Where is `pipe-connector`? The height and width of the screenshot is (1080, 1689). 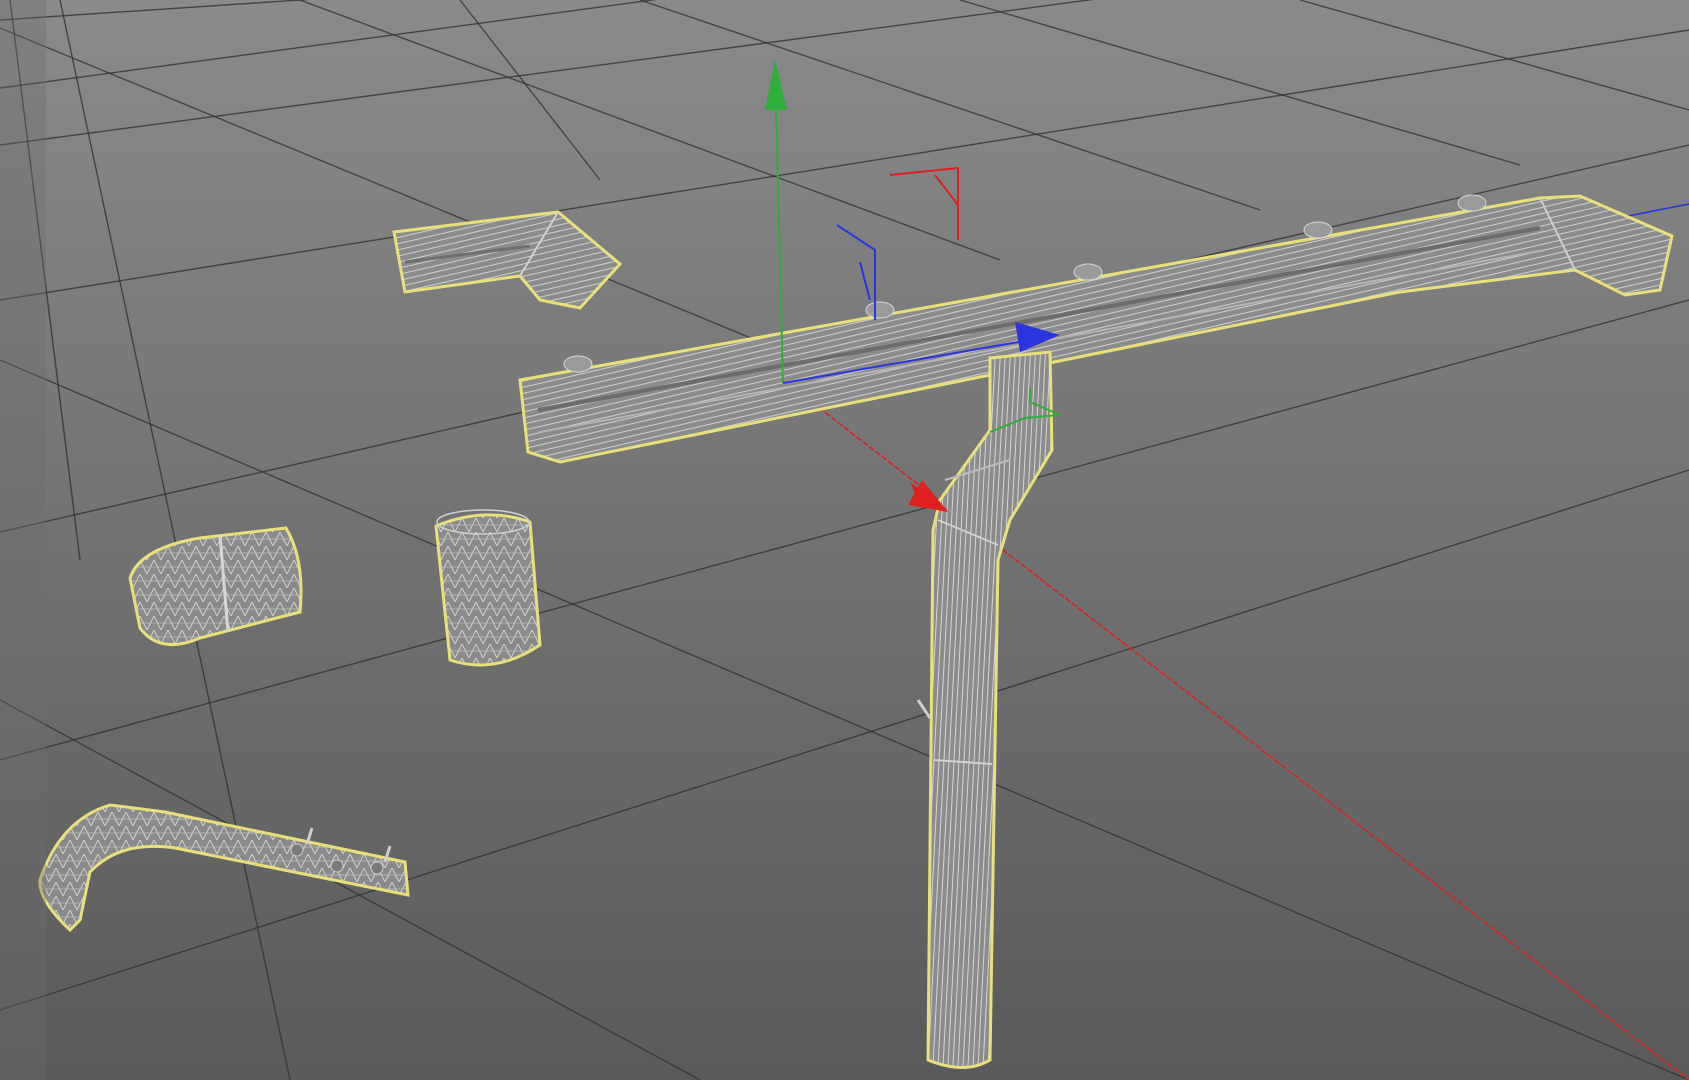 pipe-connector is located at coordinates (488, 588).